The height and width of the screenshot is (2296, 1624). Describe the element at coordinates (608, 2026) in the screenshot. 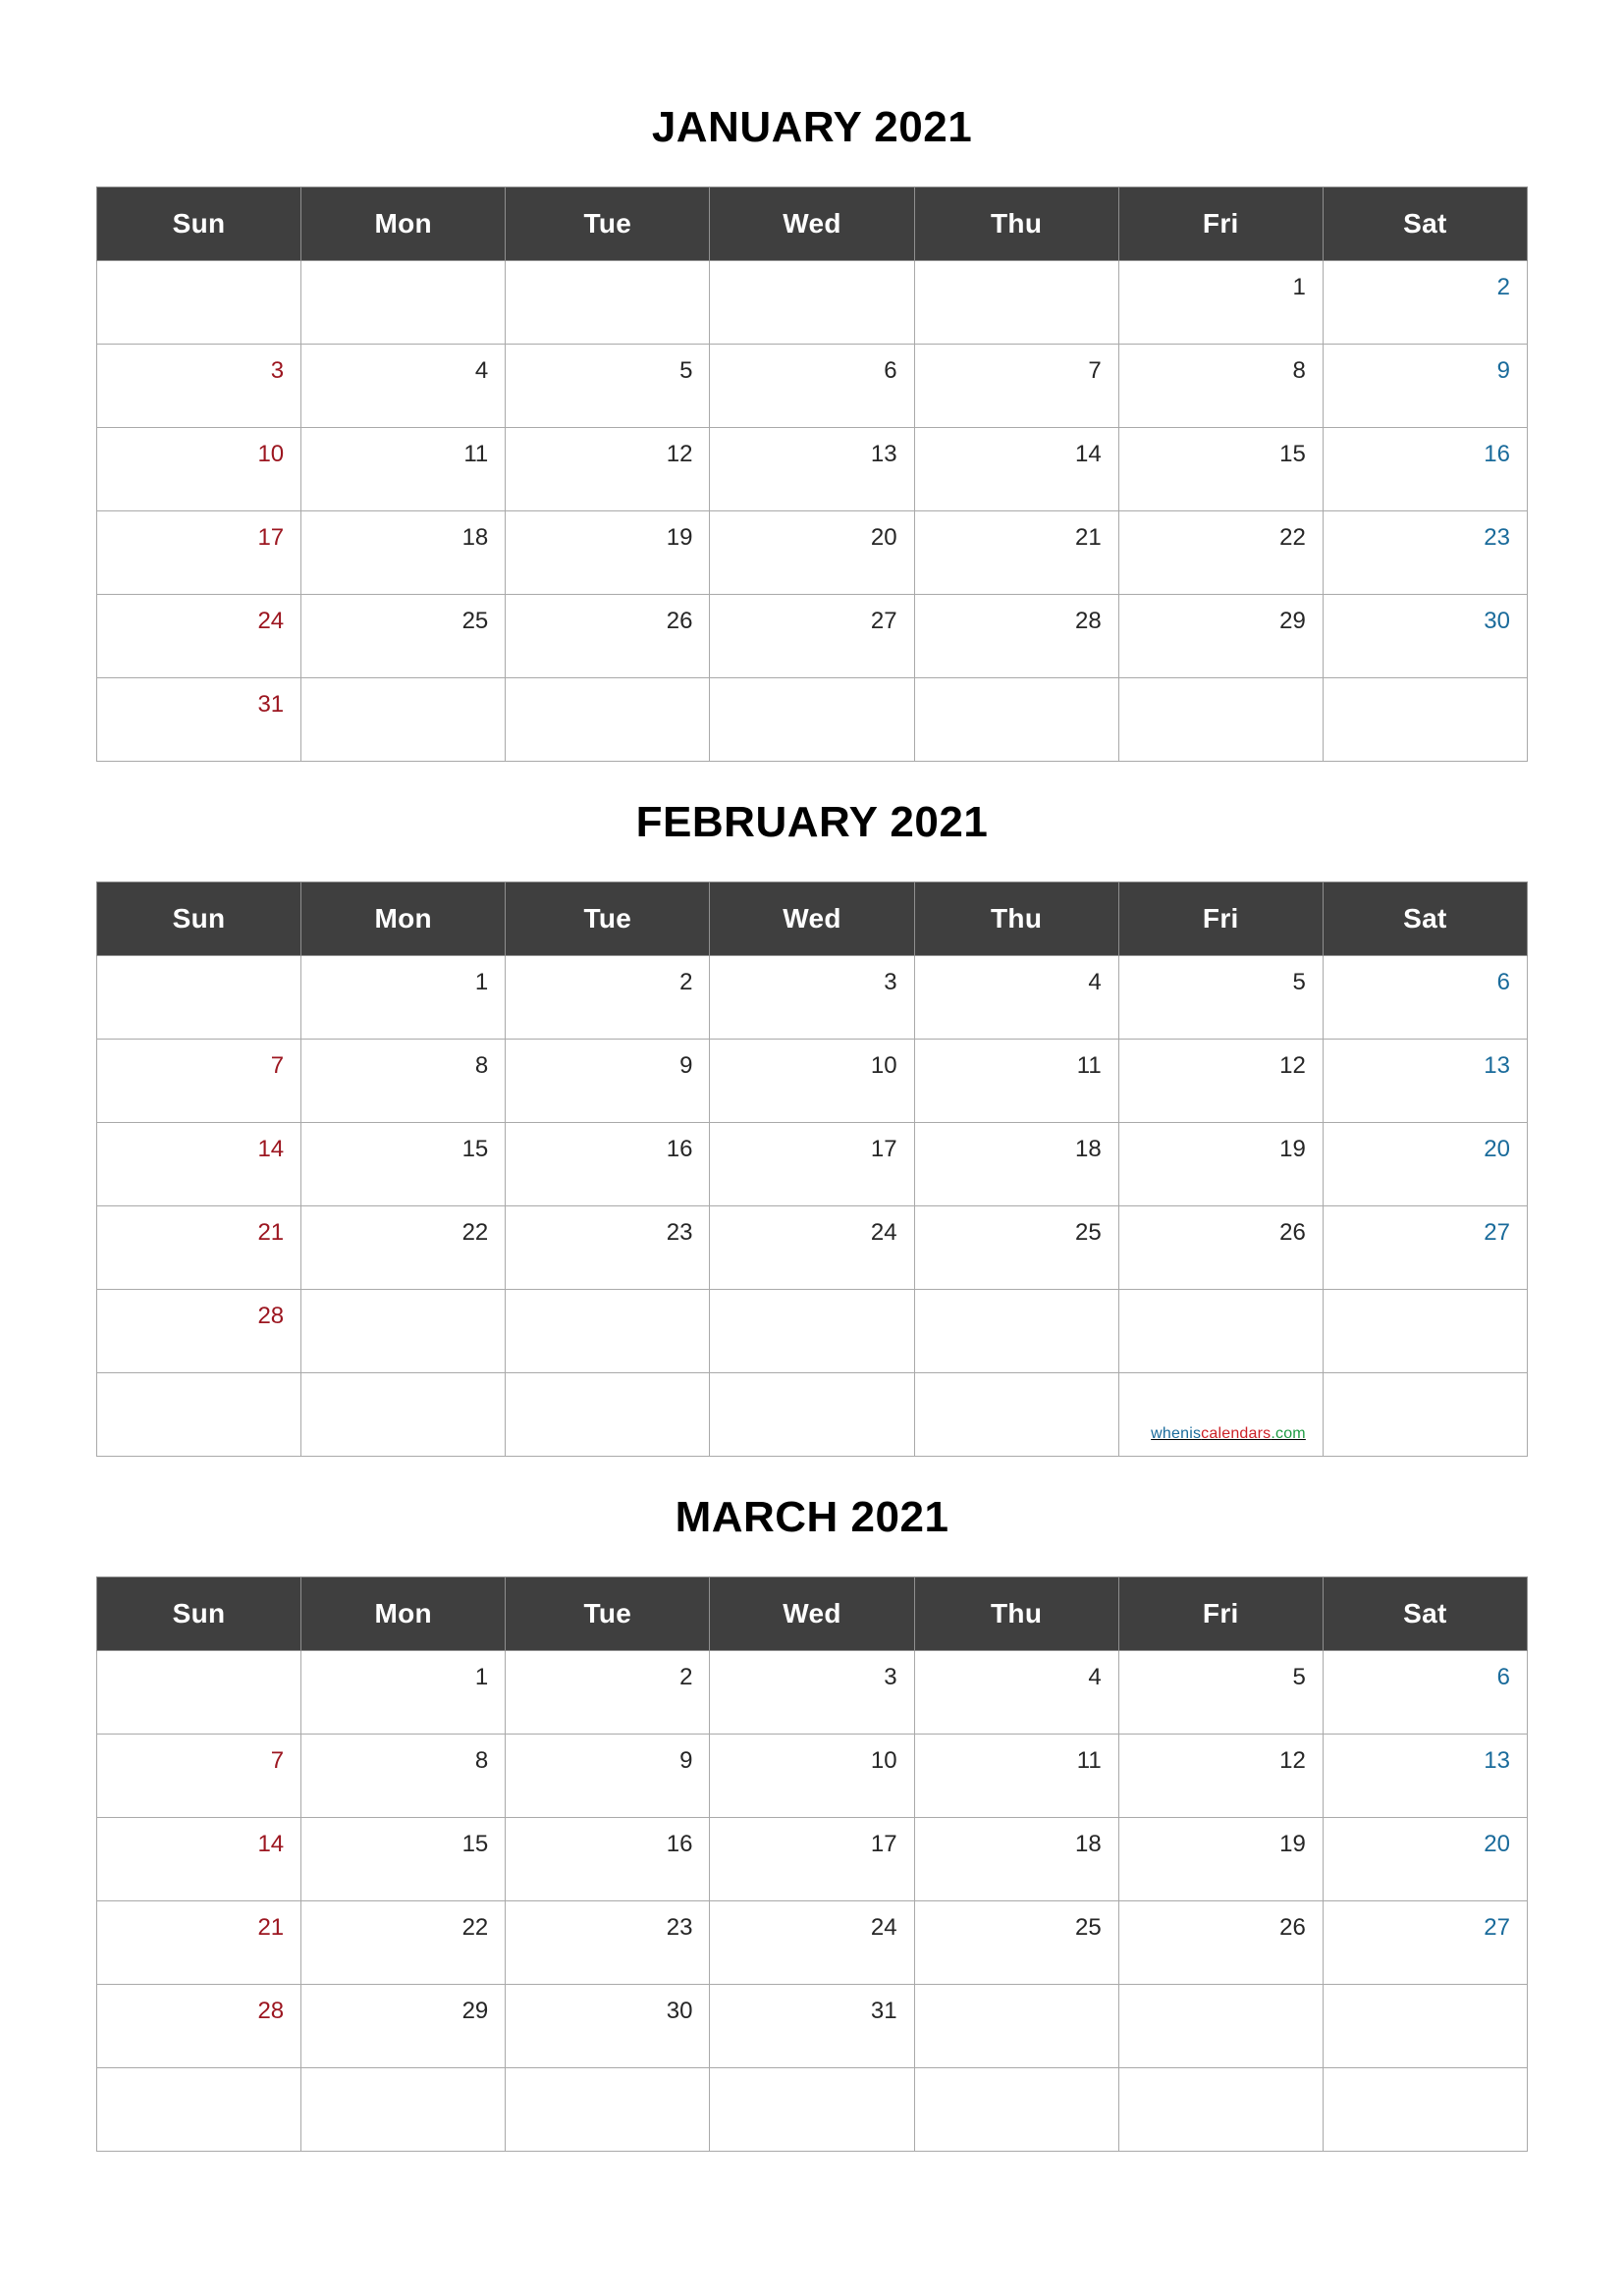

I see `day-cell: 30` at that location.